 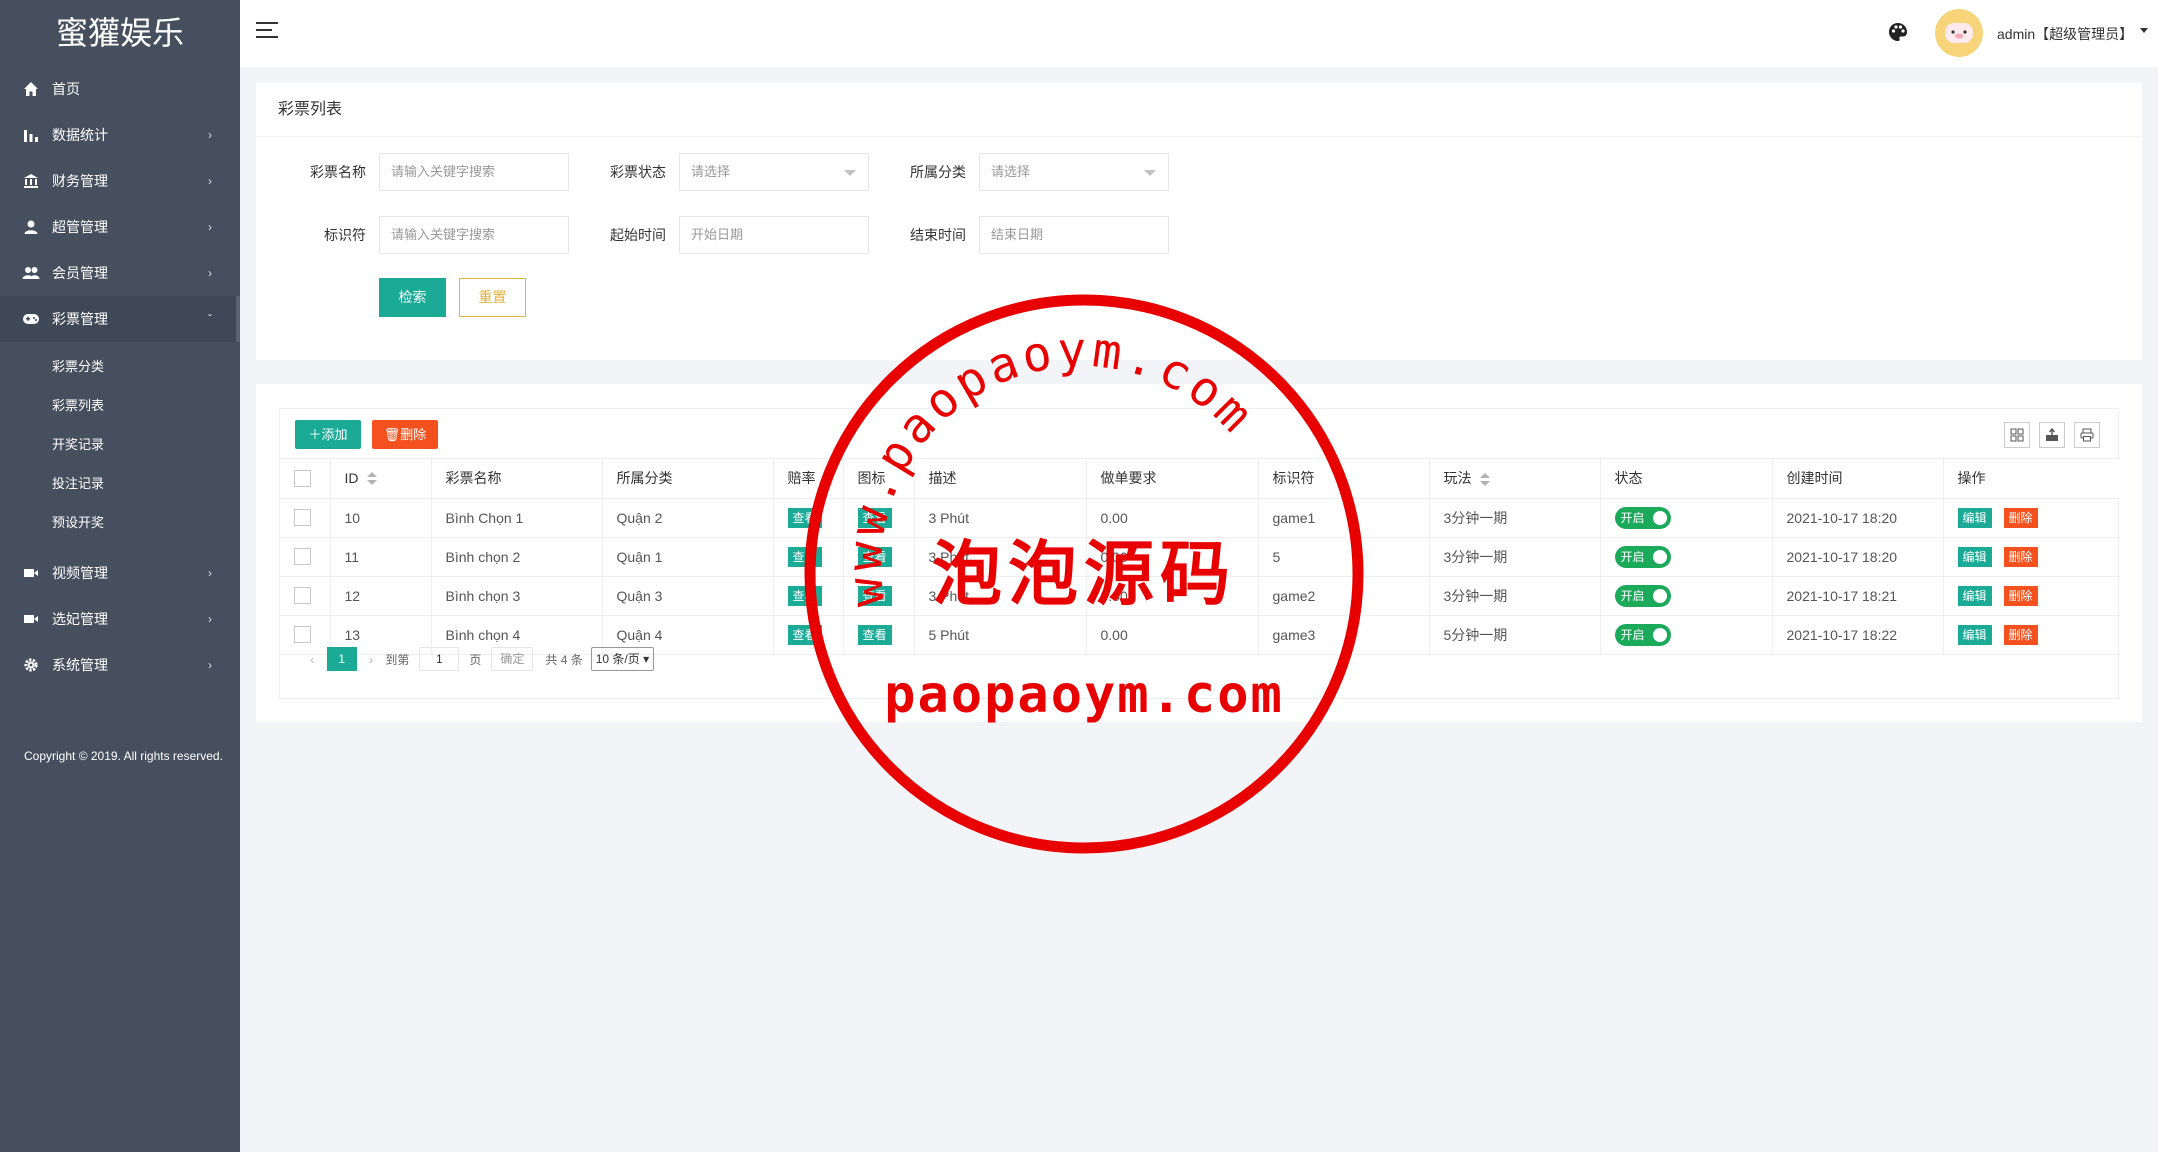 I want to click on sidebar-subitem-draw-records: 开奖记录, so click(x=120, y=444).